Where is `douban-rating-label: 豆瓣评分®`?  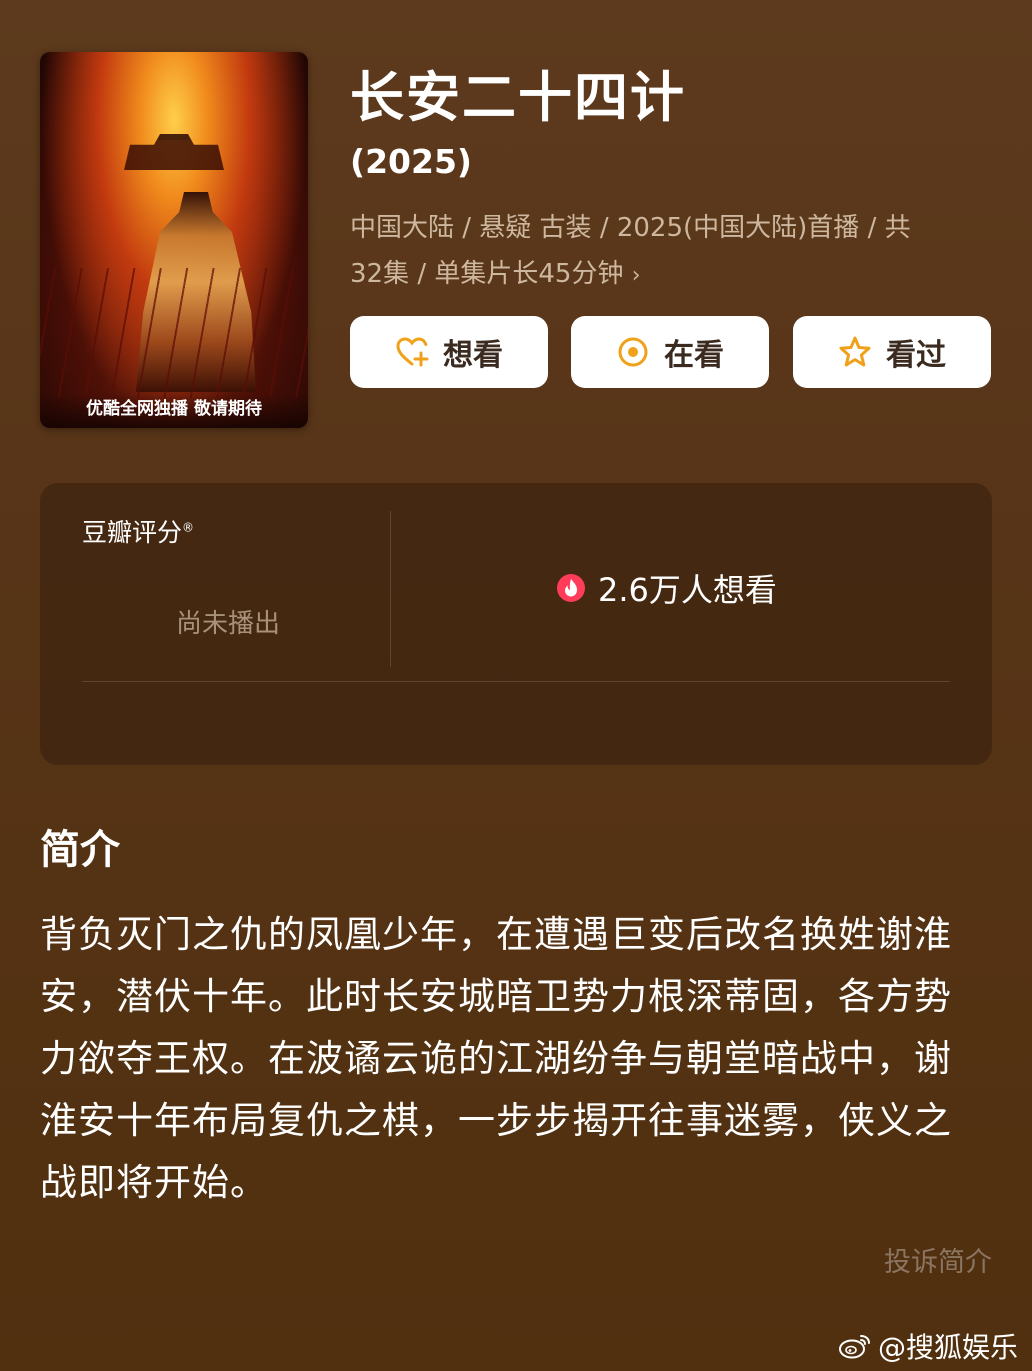
douban-rating-label: 豆瓣评分® is located at coordinates (138, 531).